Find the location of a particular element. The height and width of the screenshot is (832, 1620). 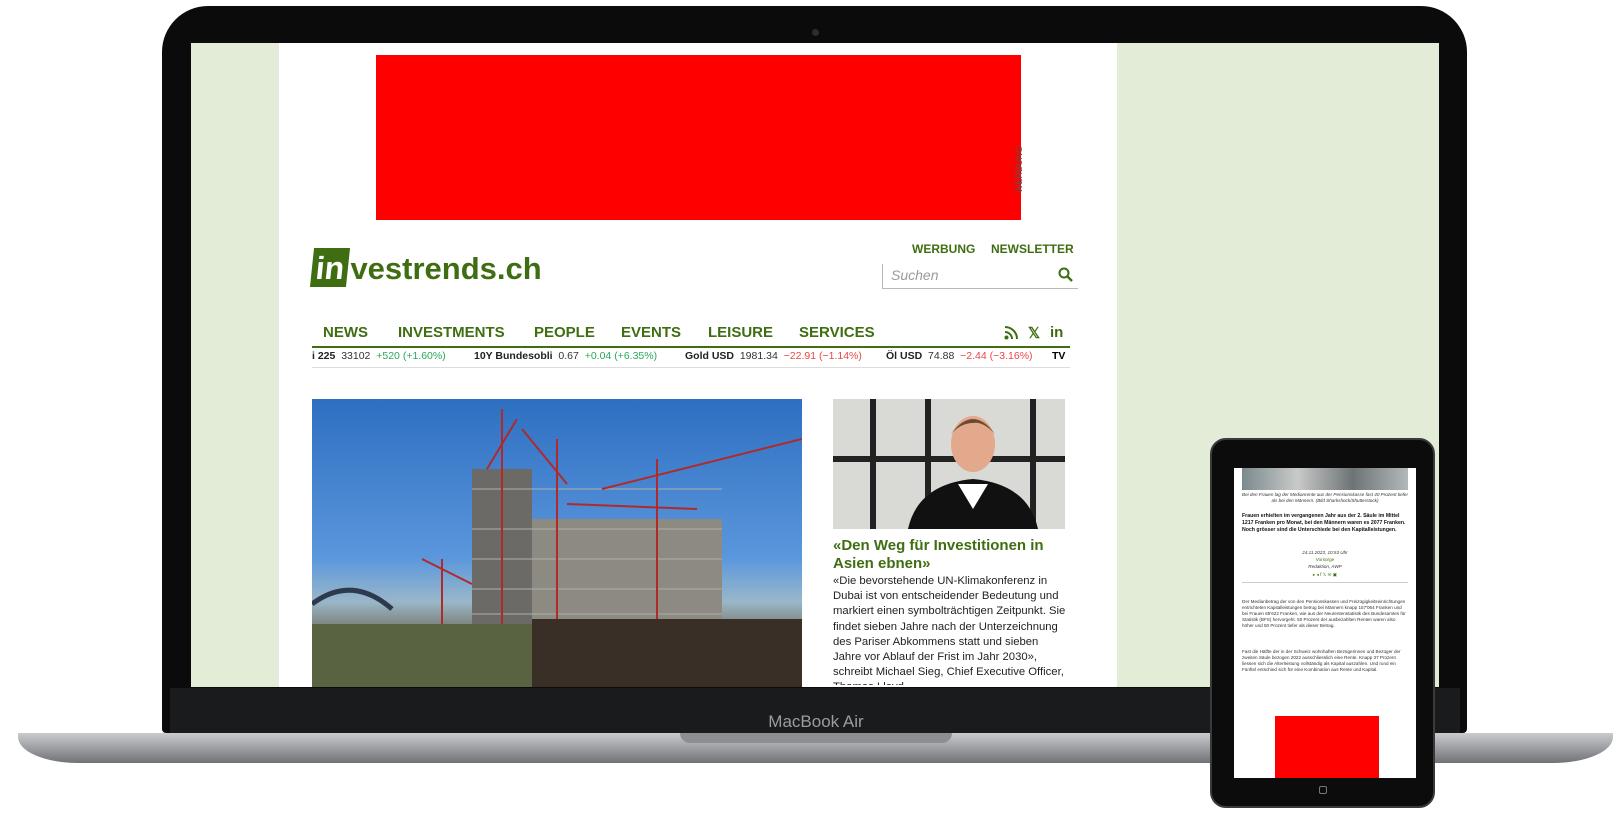

search-input: Suchen is located at coordinates (914, 275).